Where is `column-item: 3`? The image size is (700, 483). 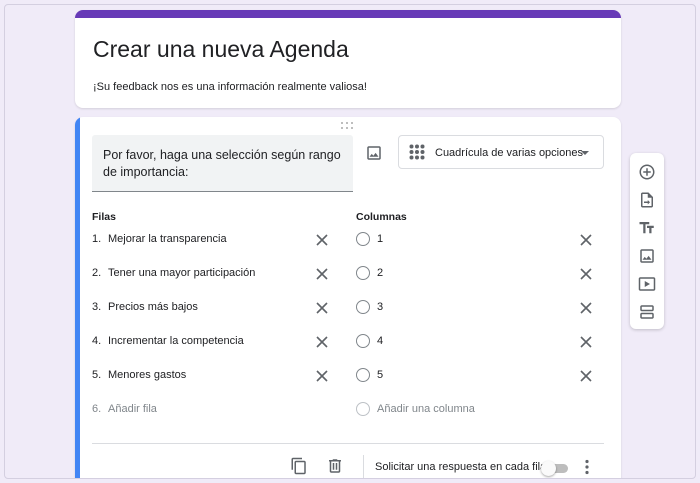
column-item: 3 is located at coordinates (431, 308).